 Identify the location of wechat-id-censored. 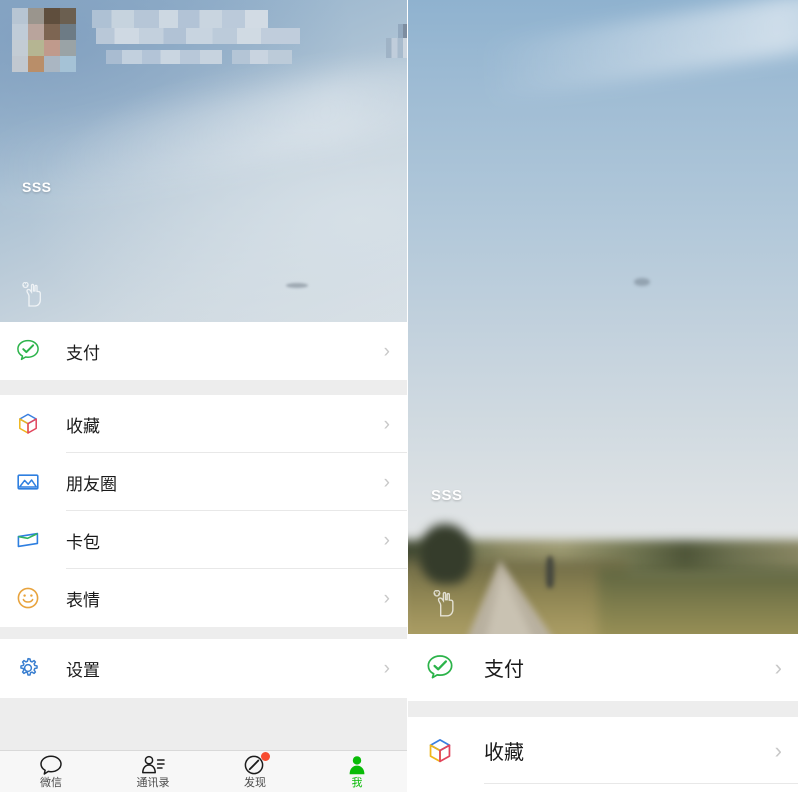
(164, 57).